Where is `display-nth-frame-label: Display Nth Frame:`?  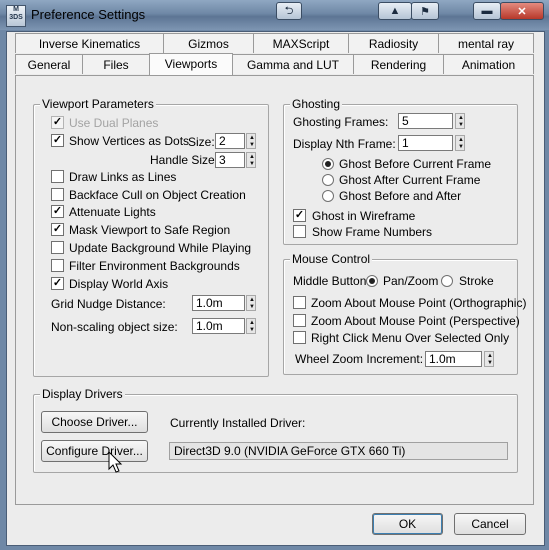
display-nth-frame-label: Display Nth Frame: is located at coordinates (344, 144).